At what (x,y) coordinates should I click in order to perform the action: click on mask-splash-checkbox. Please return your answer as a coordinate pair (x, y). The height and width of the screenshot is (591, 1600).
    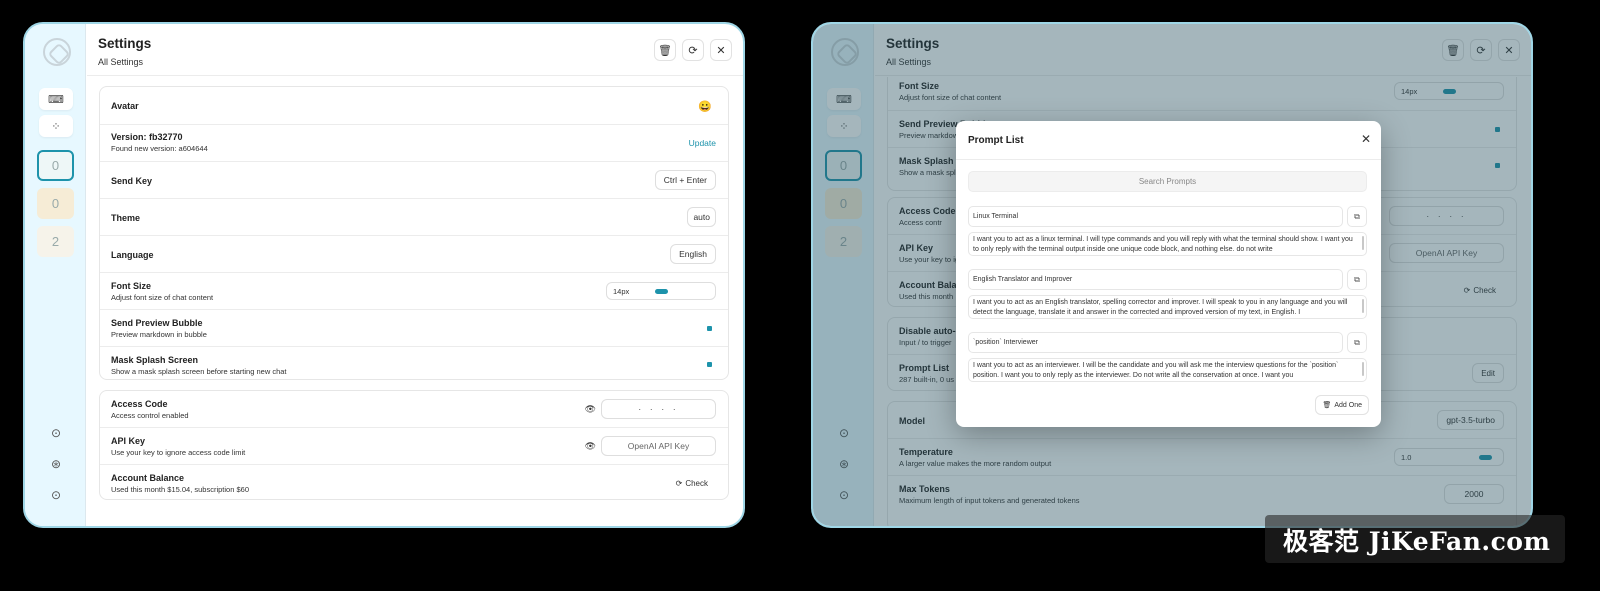
    Looking at the image, I should click on (709, 364).